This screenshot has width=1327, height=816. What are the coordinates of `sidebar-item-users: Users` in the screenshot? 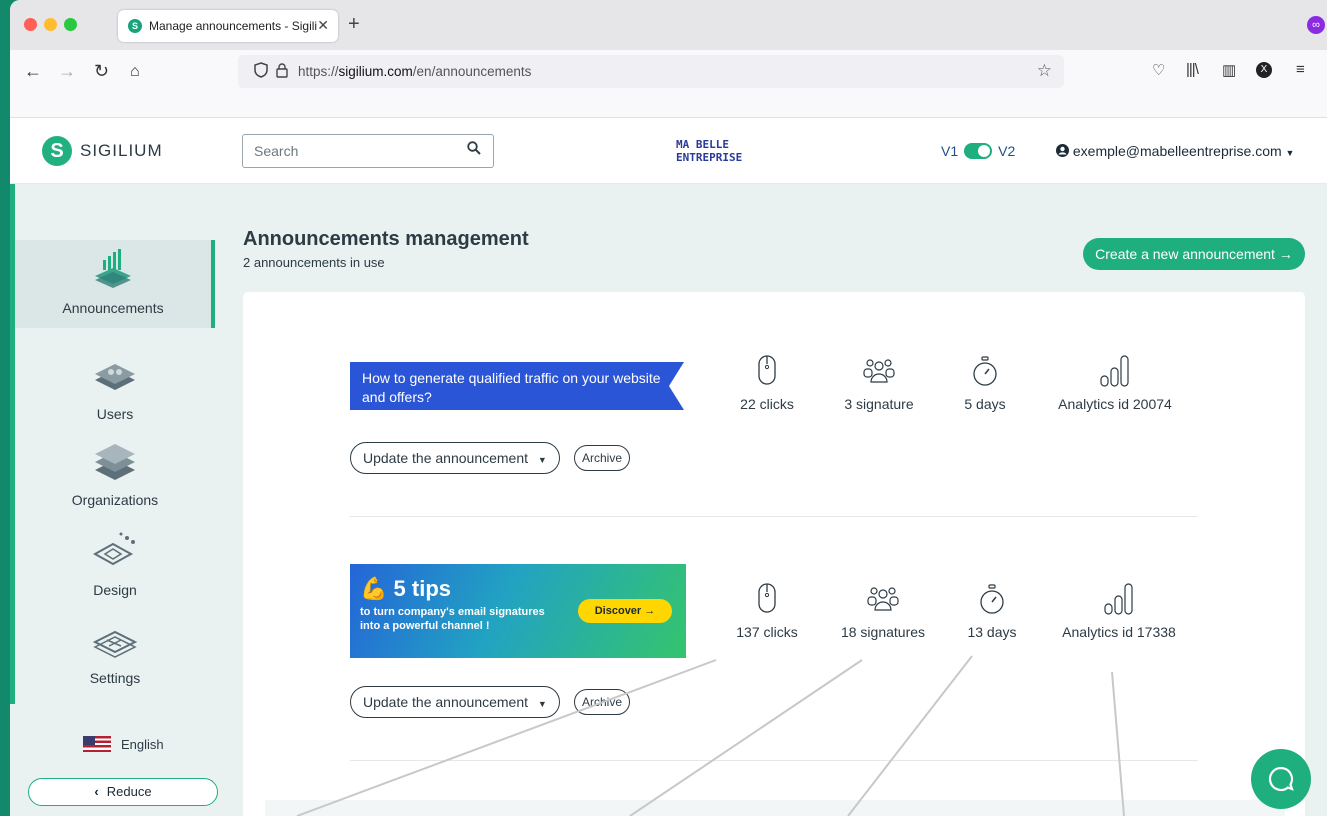 It's located at (115, 387).